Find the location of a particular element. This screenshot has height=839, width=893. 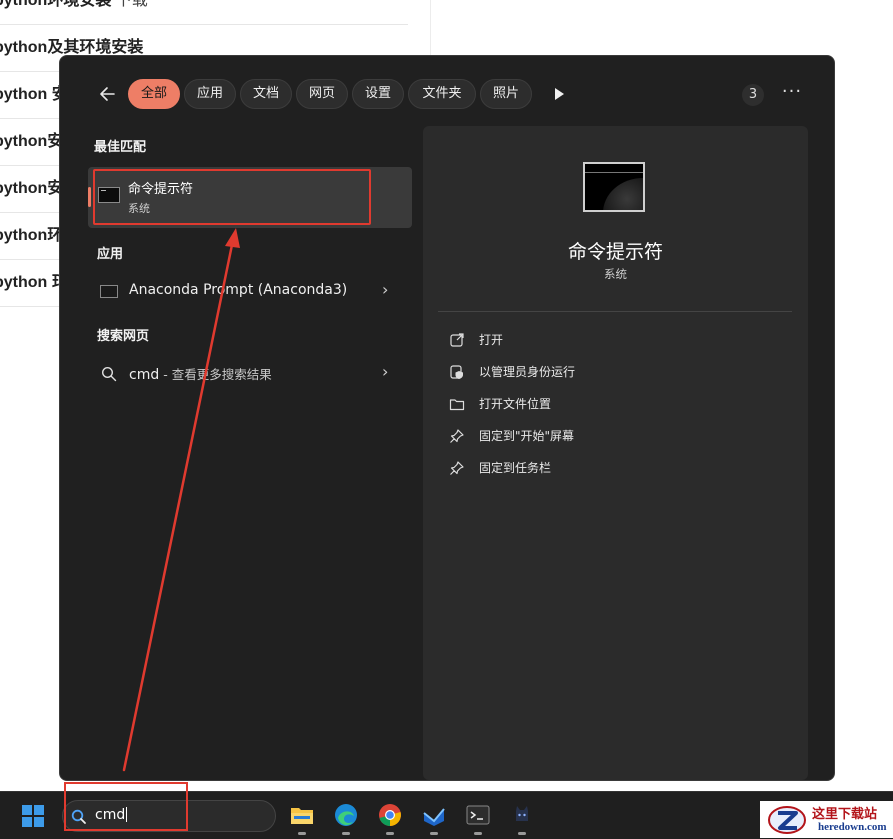

back-button is located at coordinates (108, 94).